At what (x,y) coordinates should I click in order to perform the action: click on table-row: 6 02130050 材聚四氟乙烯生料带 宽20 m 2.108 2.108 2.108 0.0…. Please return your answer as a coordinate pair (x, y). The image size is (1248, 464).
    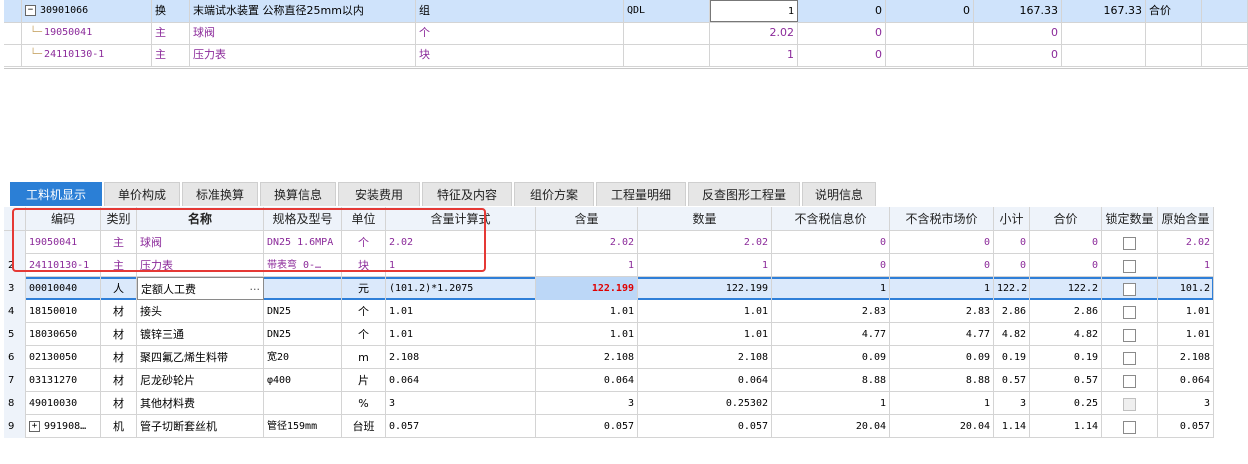
    Looking at the image, I should click on (609, 357).